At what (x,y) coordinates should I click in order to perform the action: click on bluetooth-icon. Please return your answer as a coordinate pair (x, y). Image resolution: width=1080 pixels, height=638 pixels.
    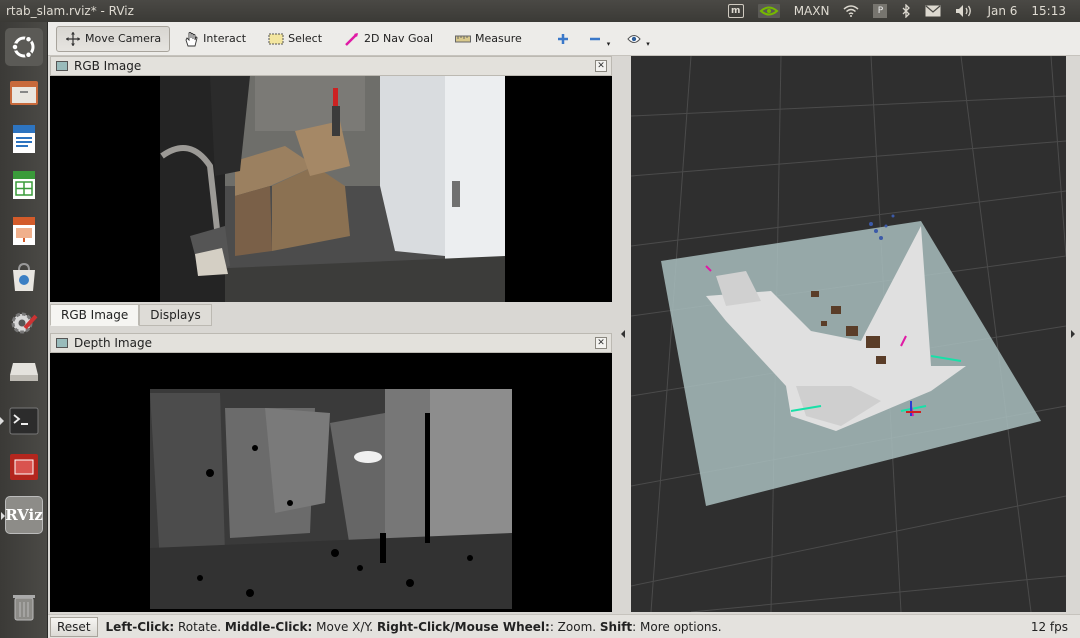
    Looking at the image, I should click on (906, 11).